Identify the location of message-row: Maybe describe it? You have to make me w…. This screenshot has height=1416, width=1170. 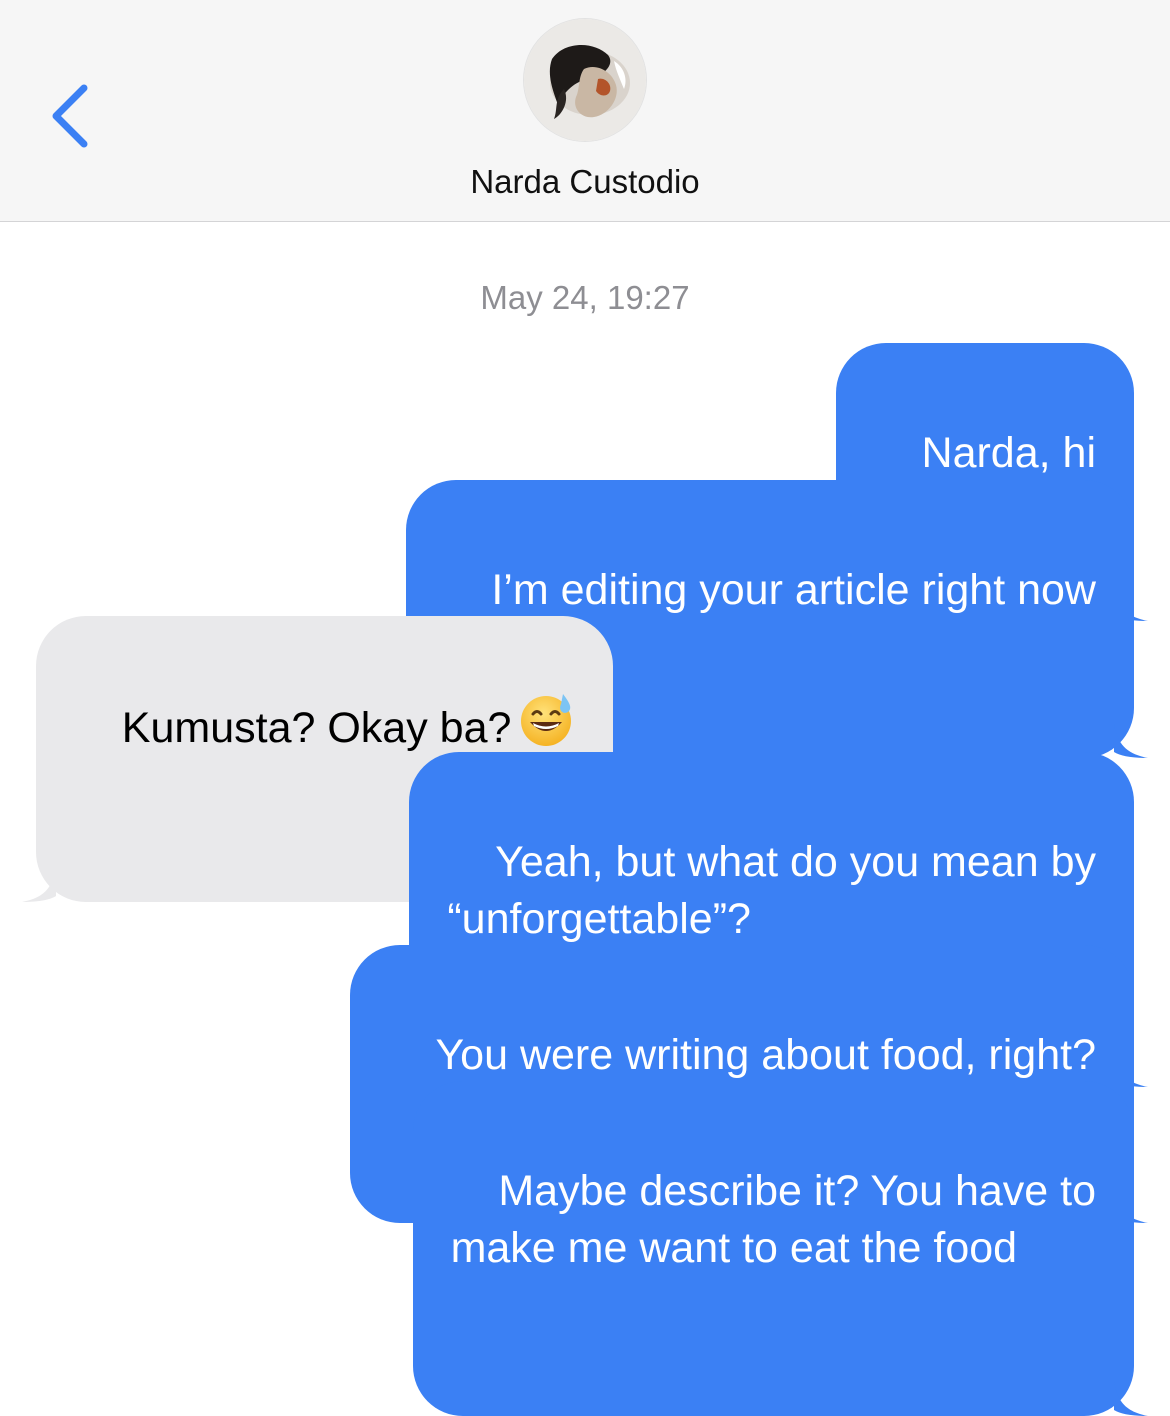
(780, 1248).